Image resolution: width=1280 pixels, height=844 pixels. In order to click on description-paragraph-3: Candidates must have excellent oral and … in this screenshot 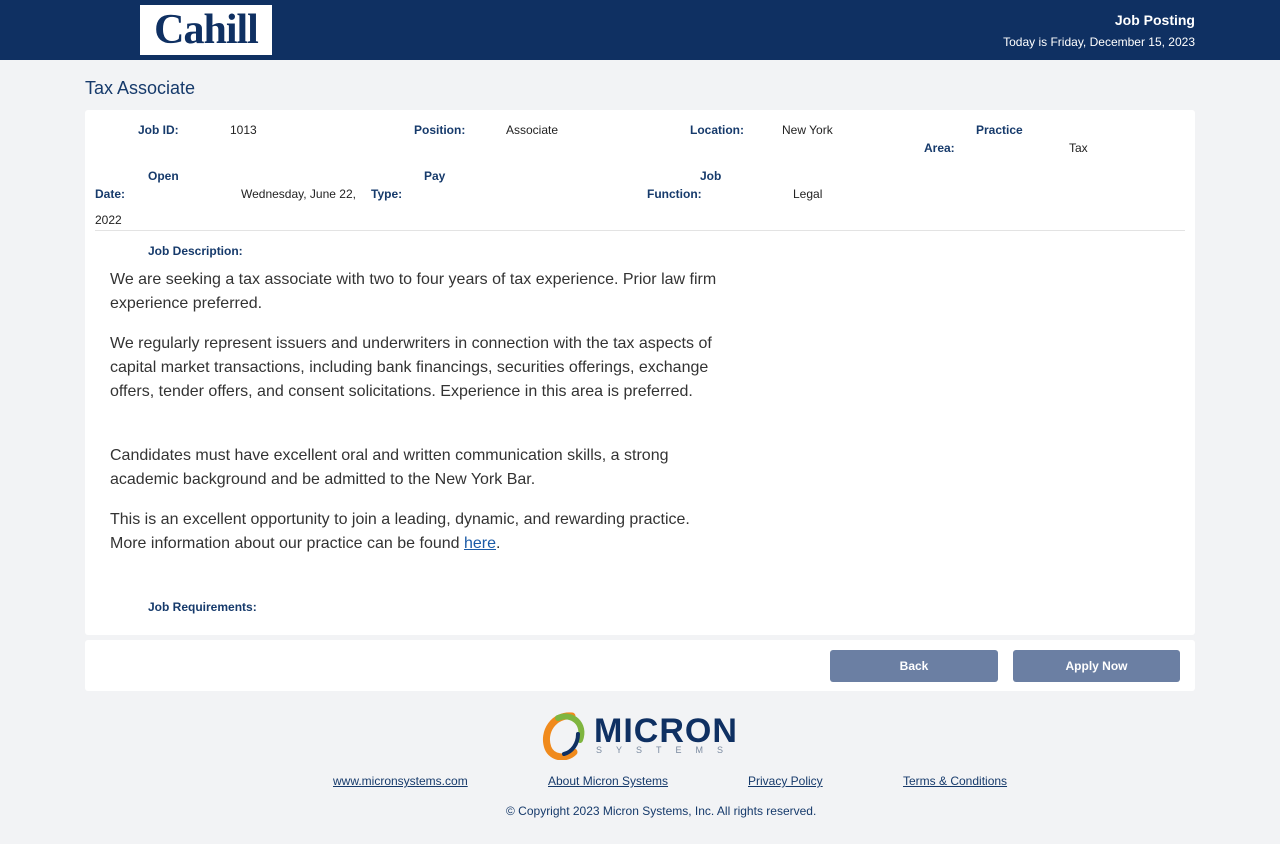, I will do `click(389, 467)`.